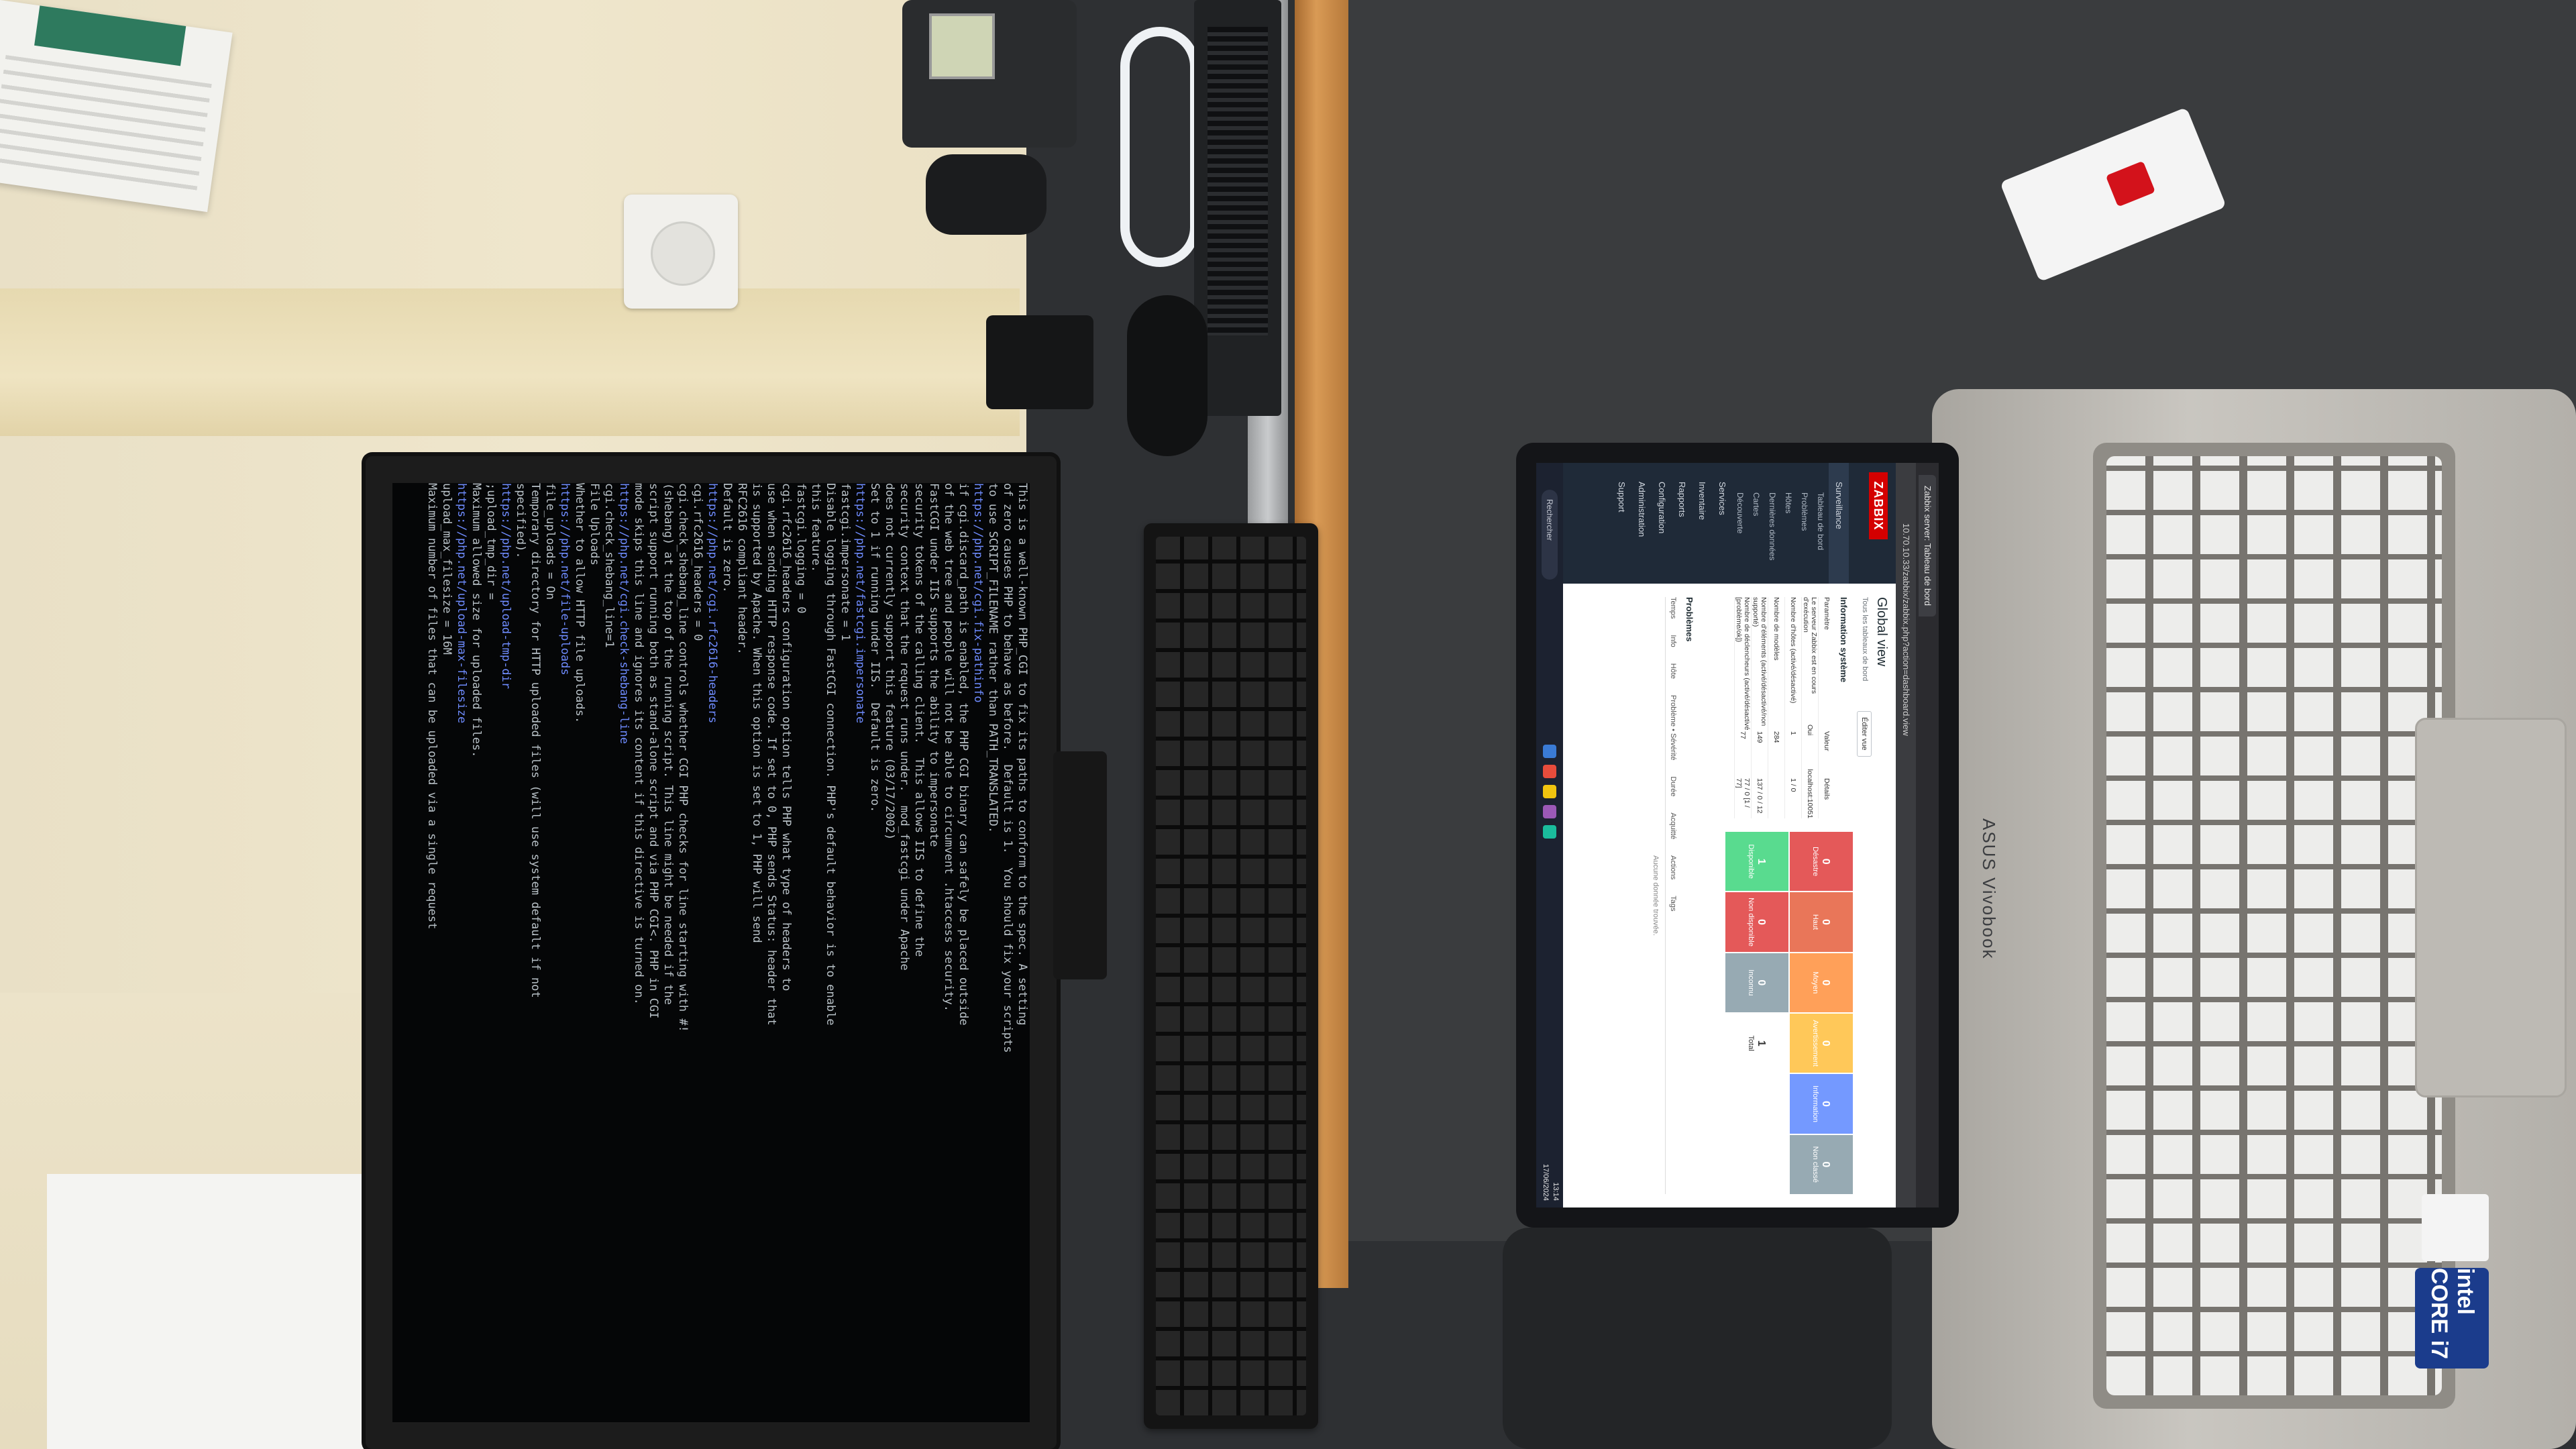 The width and height of the screenshot is (2576, 1449). Describe the element at coordinates (1821, 1043) in the screenshot. I see `severity-tile: 0 Avertissement` at that location.